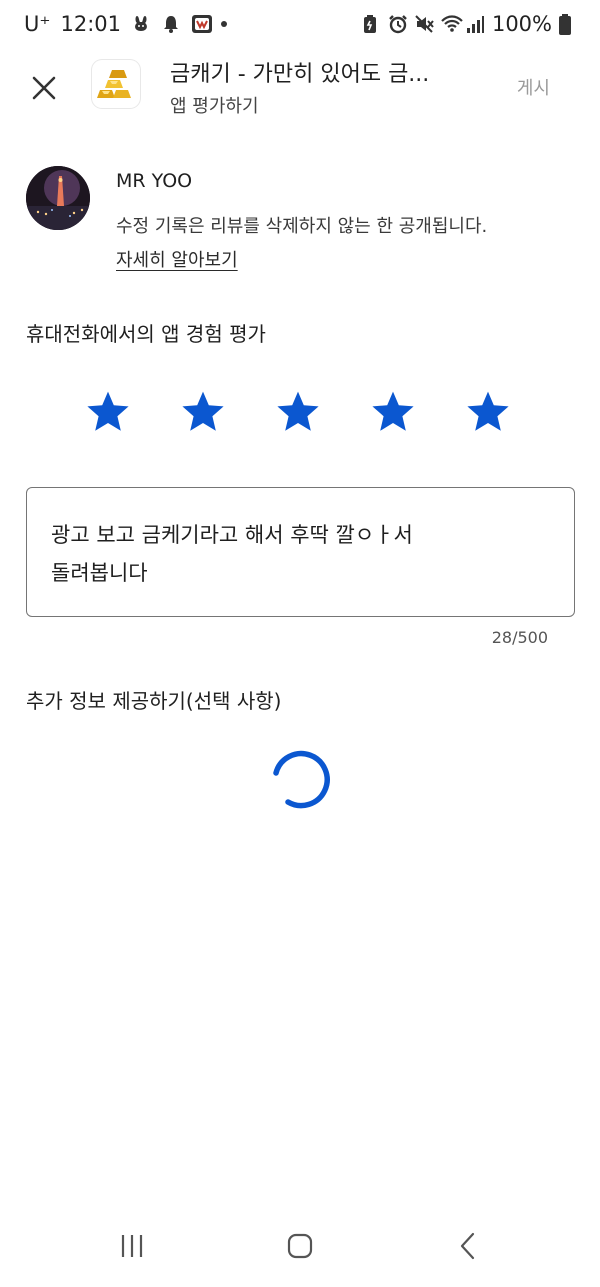 The height and width of the screenshot is (1287, 600). What do you see at coordinates (301, 779) in the screenshot?
I see `loading-spinner-icon` at bounding box center [301, 779].